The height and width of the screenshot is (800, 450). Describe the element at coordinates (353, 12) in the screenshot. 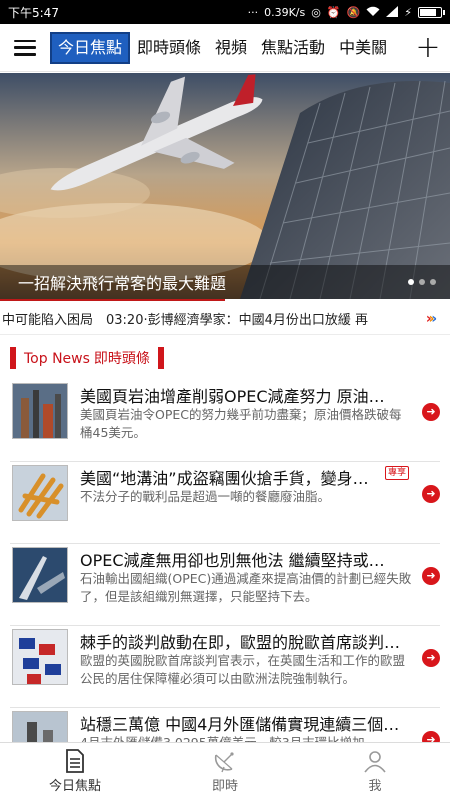

I see `mute-icon: 🔕` at that location.